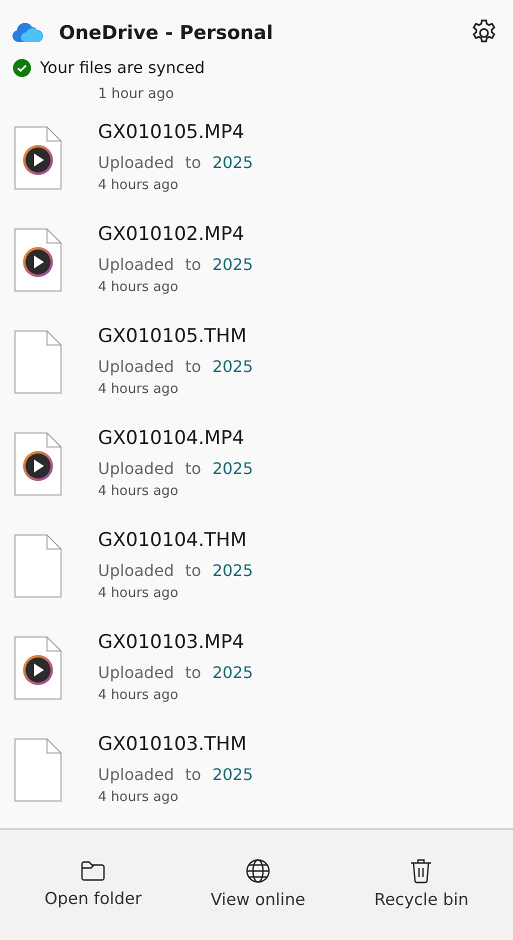 This screenshot has height=940, width=513. What do you see at coordinates (93, 870) in the screenshot?
I see `folder-icon` at bounding box center [93, 870].